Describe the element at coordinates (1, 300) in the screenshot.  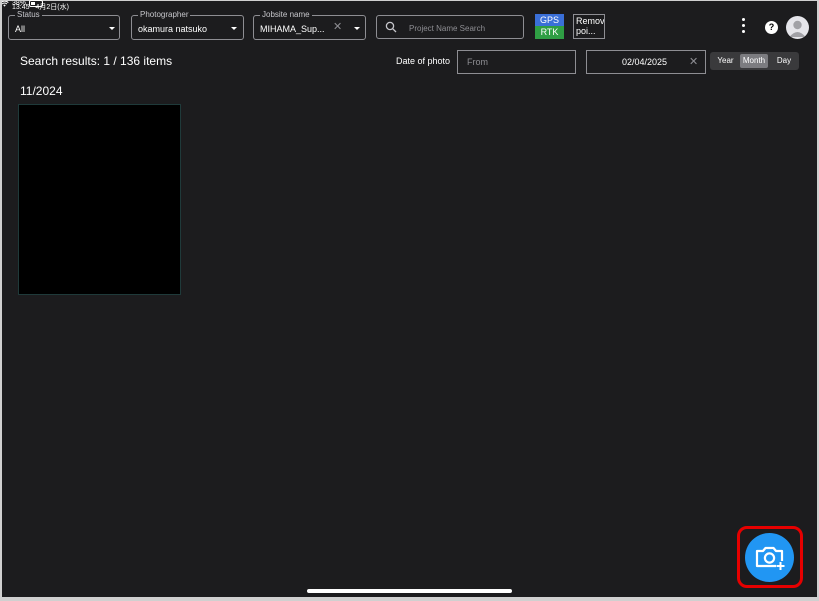
I see `screen-frame-left` at that location.